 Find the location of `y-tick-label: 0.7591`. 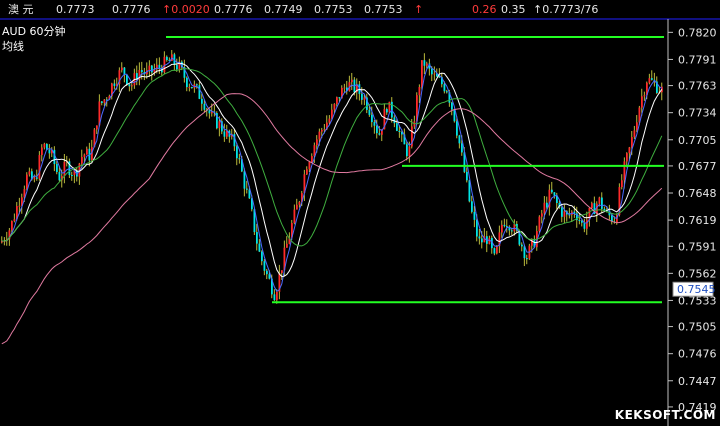

y-tick-label: 0.7591 is located at coordinates (697, 246).